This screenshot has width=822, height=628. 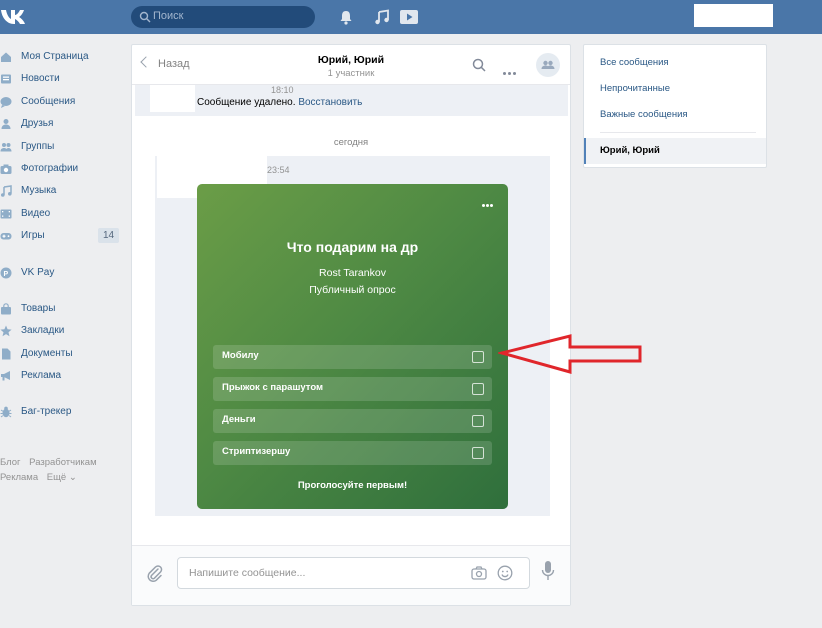 I want to click on nav-item-label: Музыка, so click(x=39, y=191).